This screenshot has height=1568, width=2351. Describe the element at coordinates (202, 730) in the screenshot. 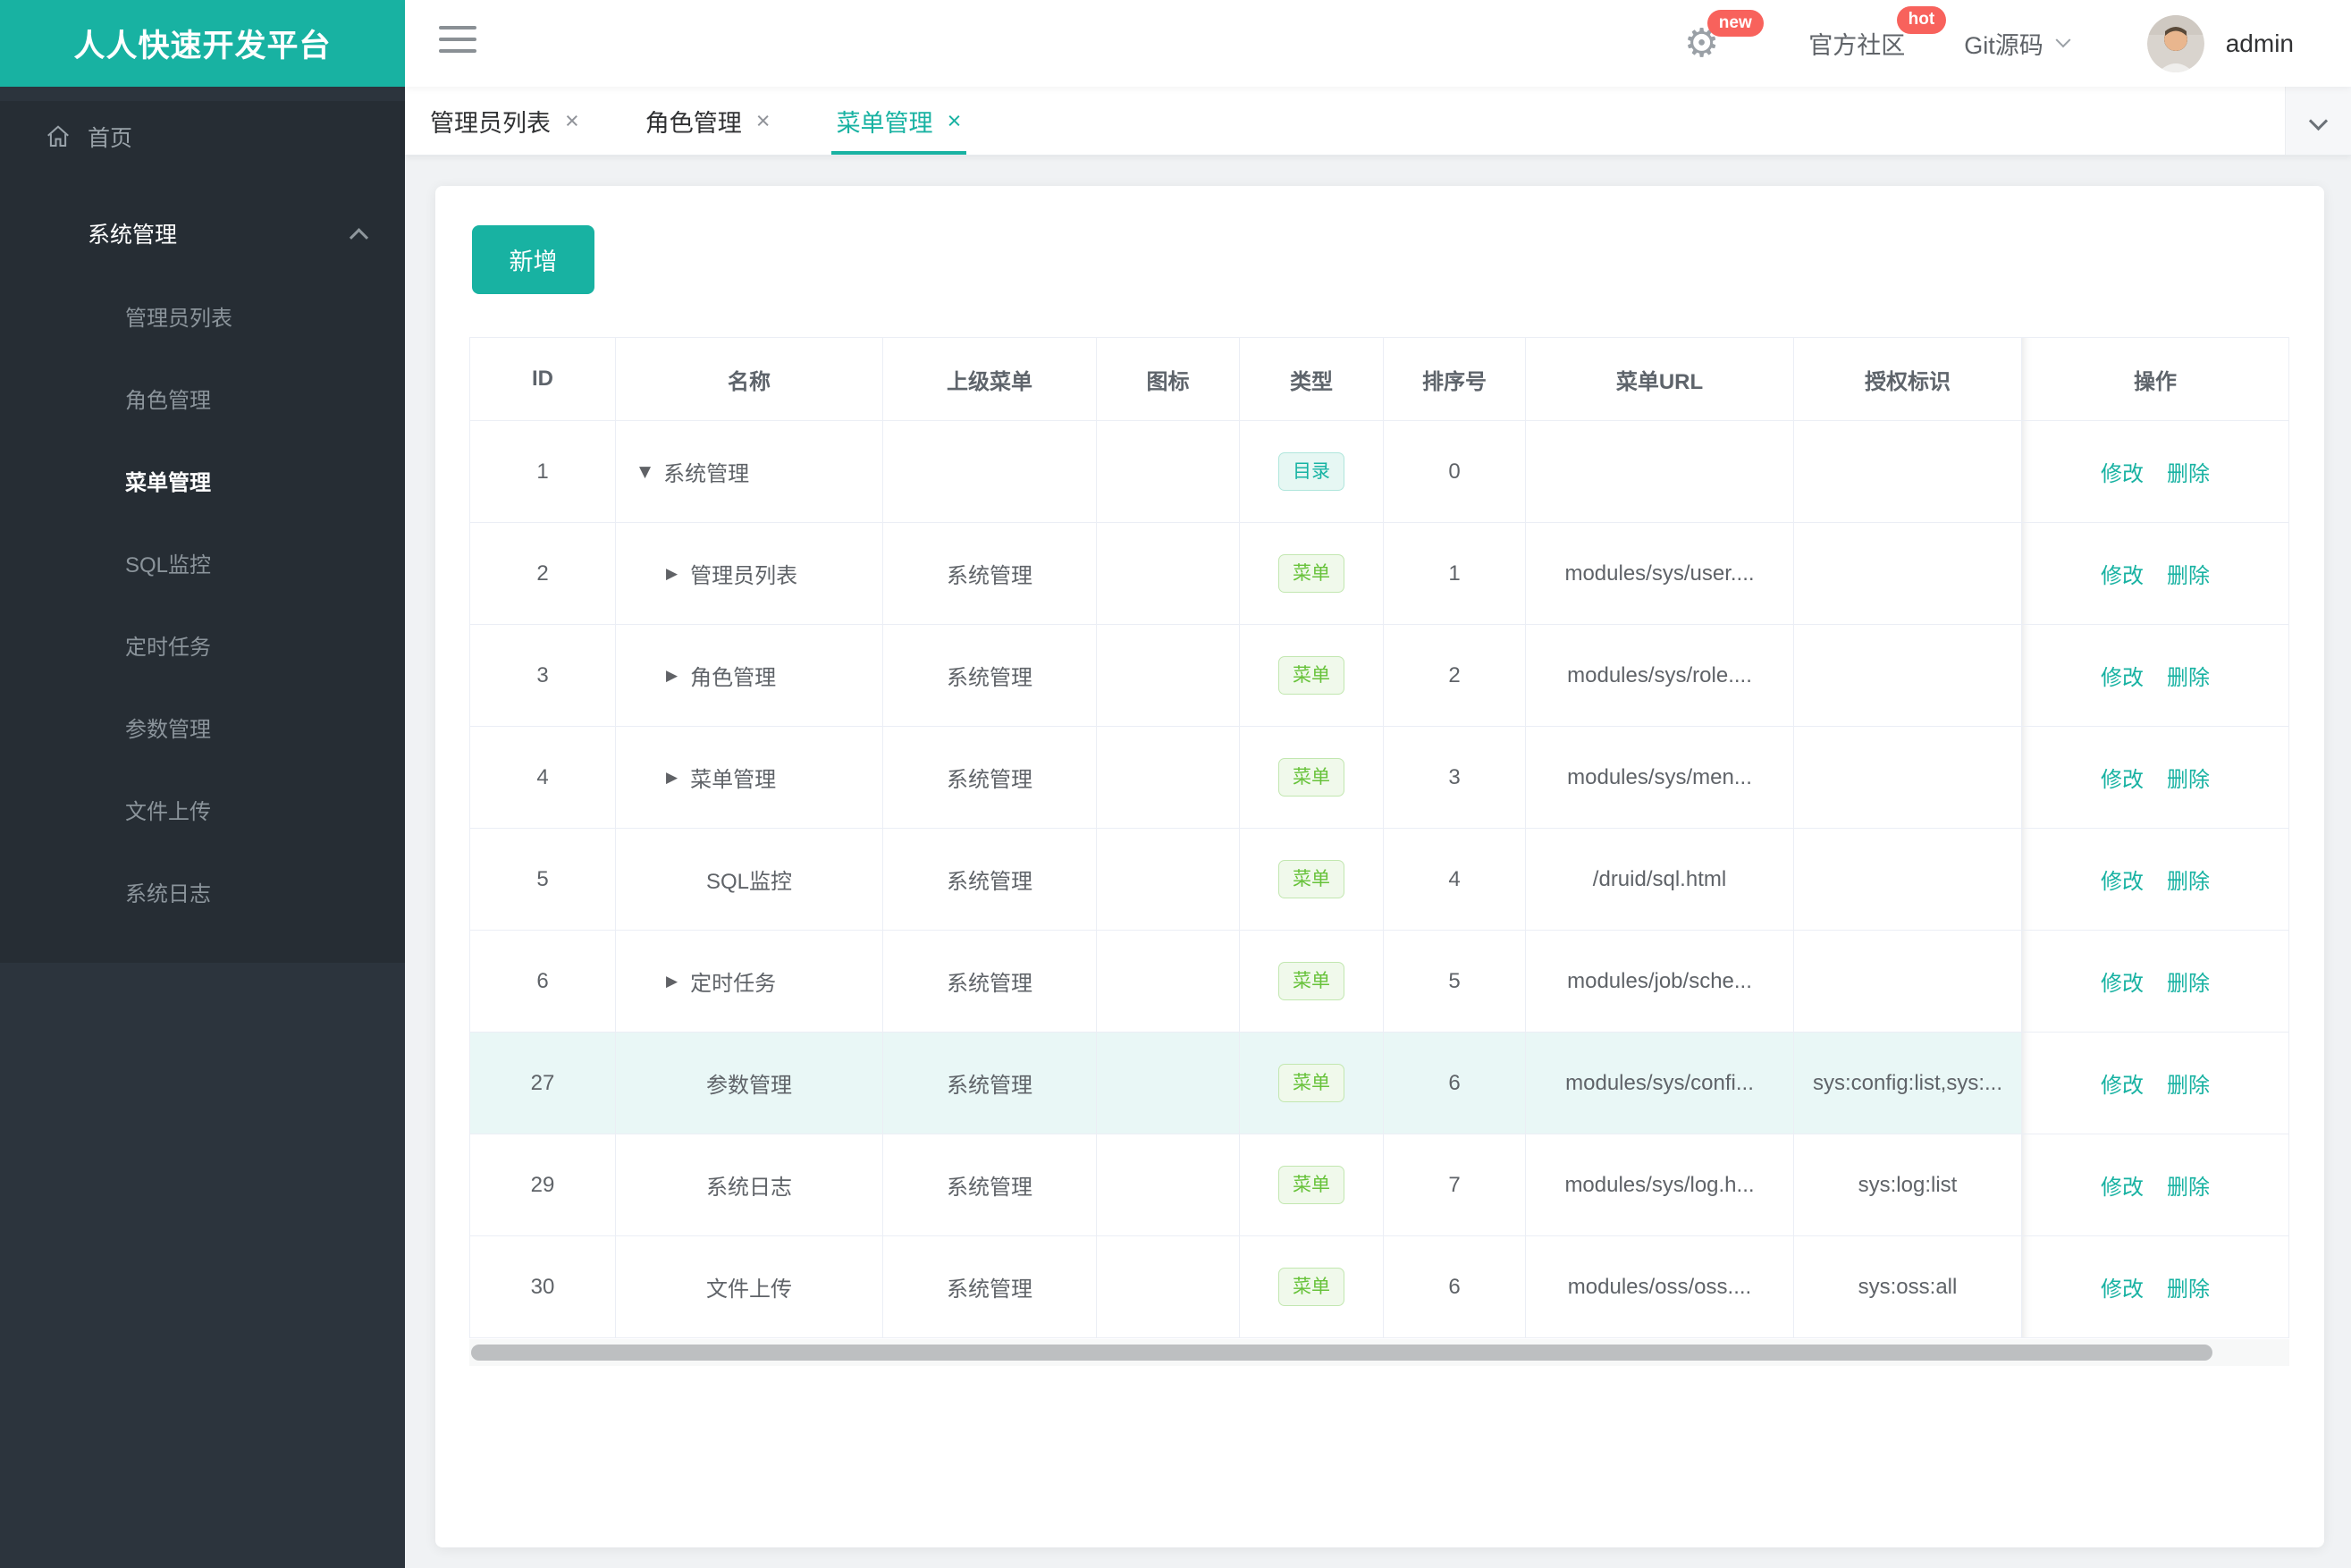

I see `sidebar-item-参数管理: 参数管理` at that location.